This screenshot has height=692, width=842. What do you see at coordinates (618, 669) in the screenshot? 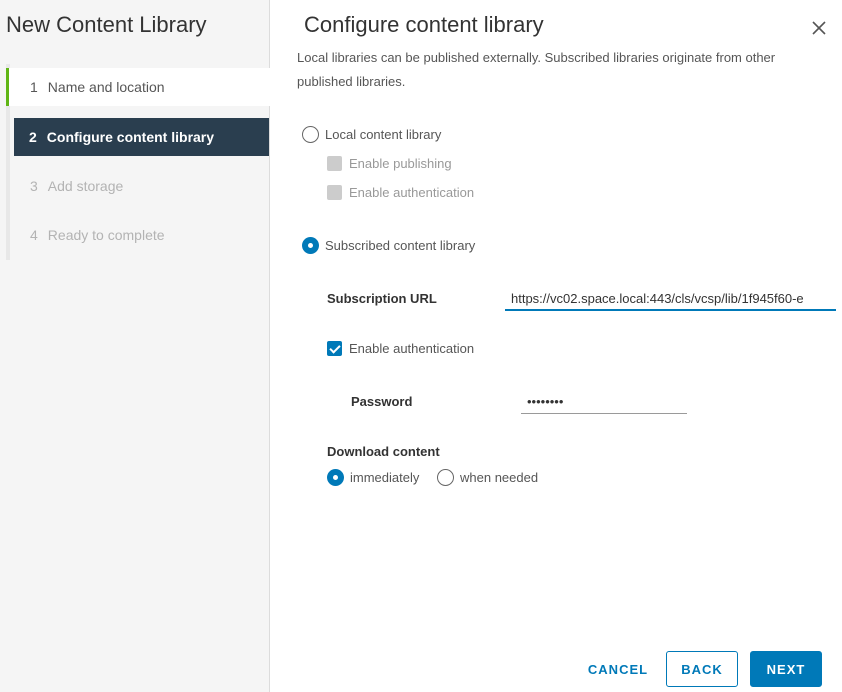
I see `cancel-button: CANCEL` at bounding box center [618, 669].